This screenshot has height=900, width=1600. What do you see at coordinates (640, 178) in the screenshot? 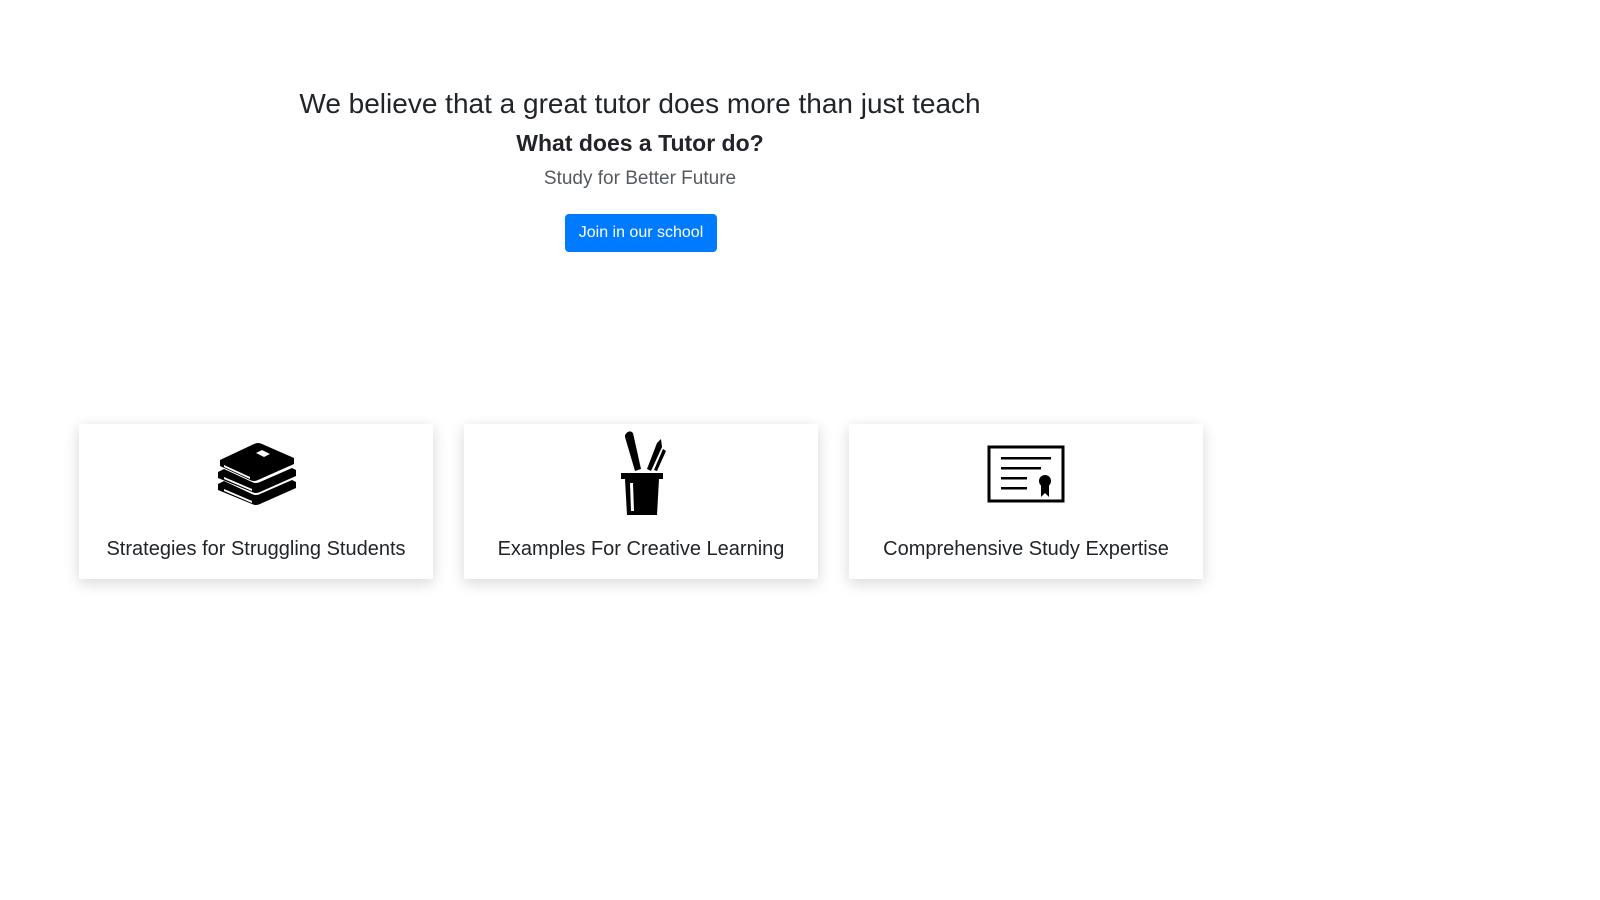
I see `hero-tagline: Study for Better Future` at bounding box center [640, 178].